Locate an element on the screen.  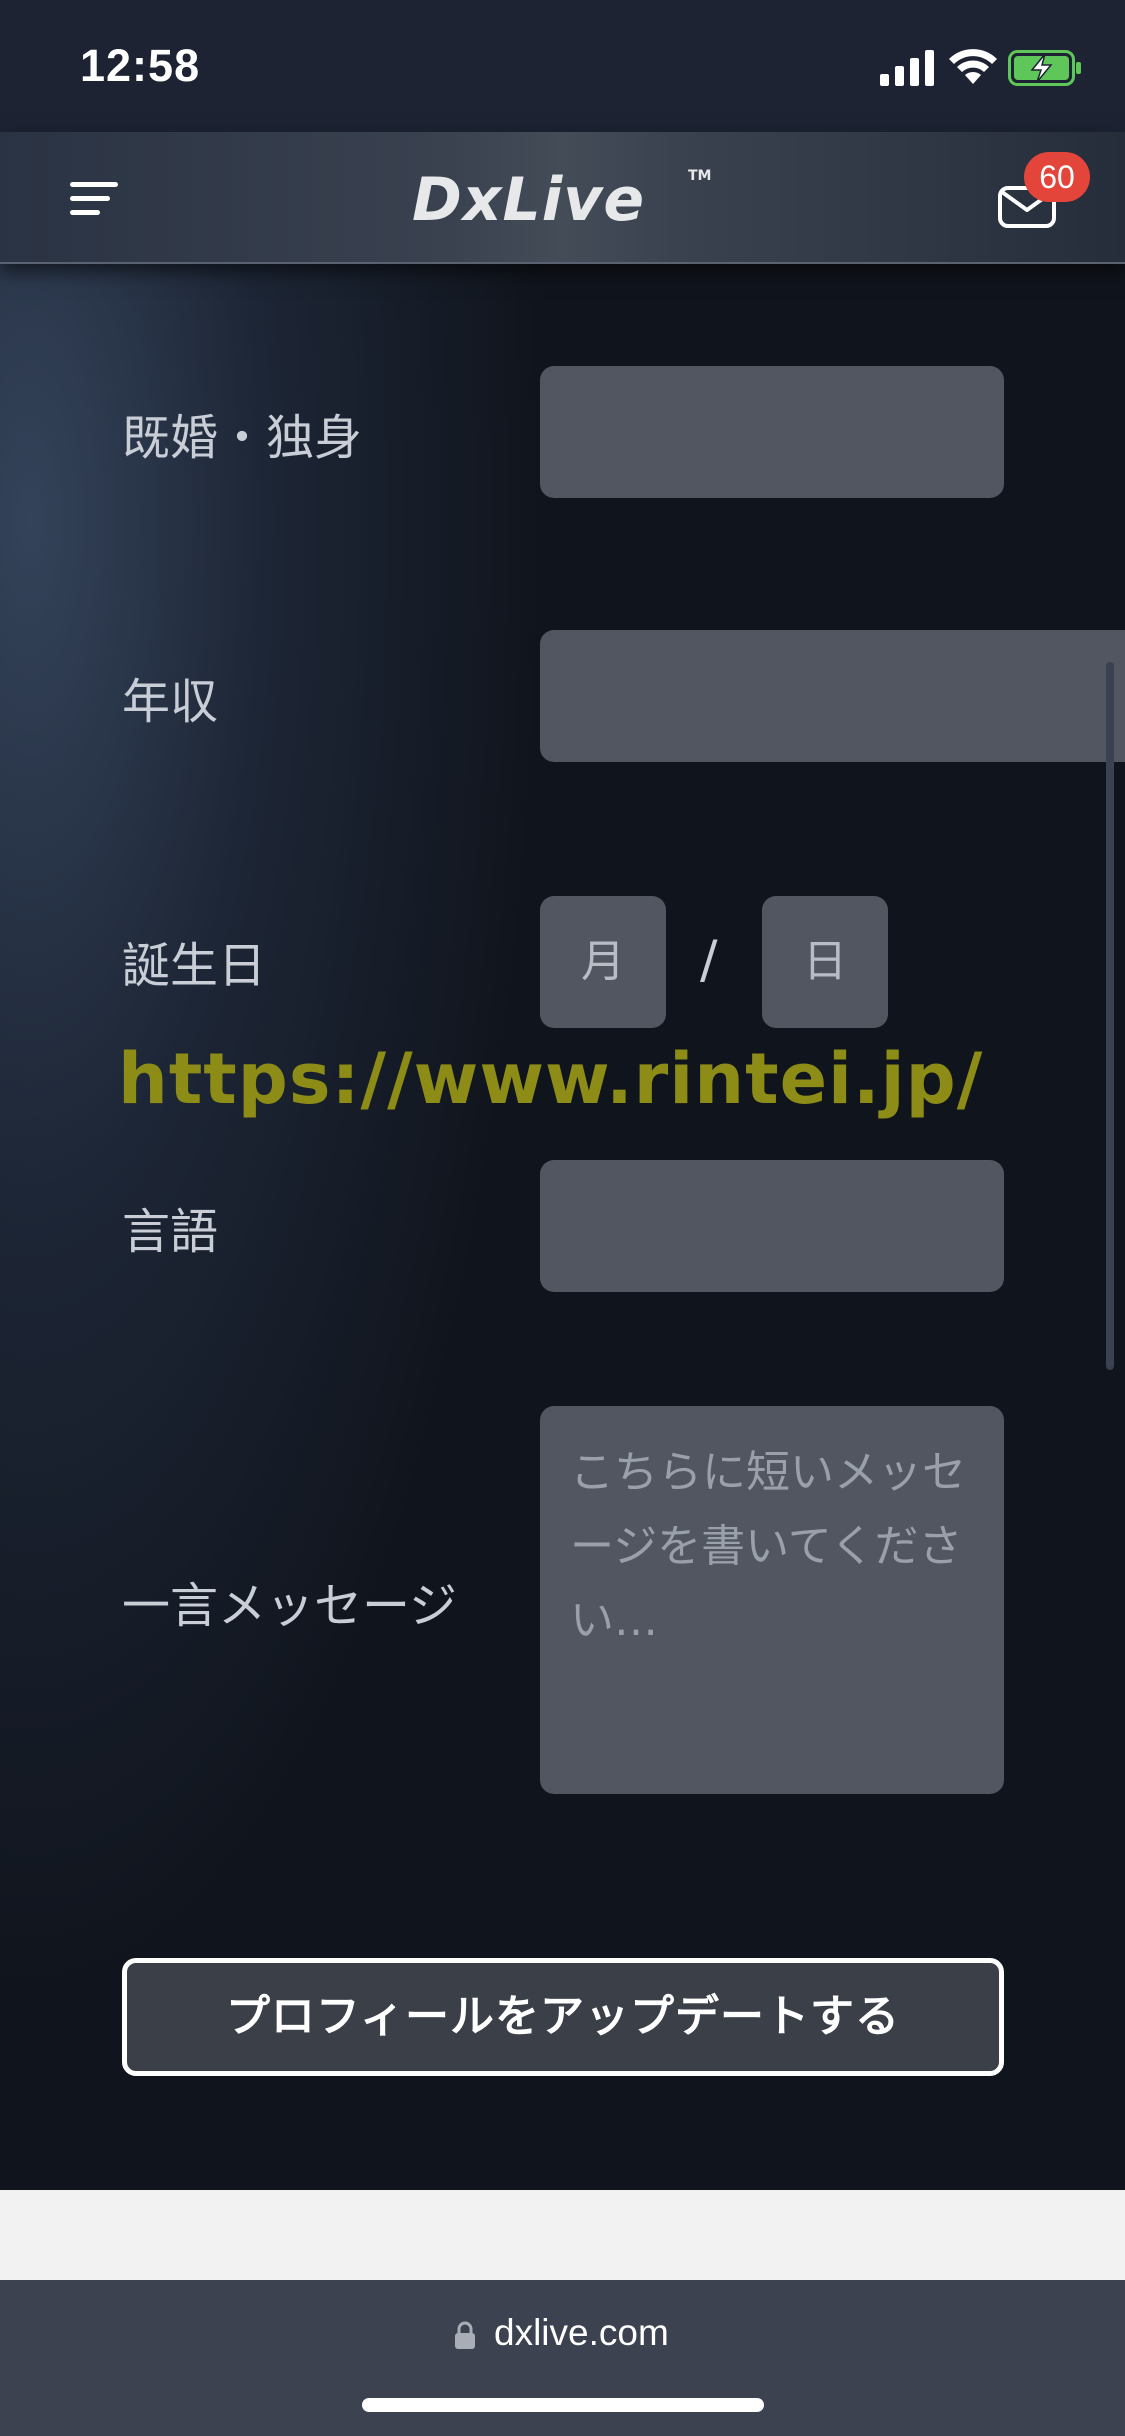
update-profile-button: プロフィールをアップデートする is located at coordinates (563, 2017).